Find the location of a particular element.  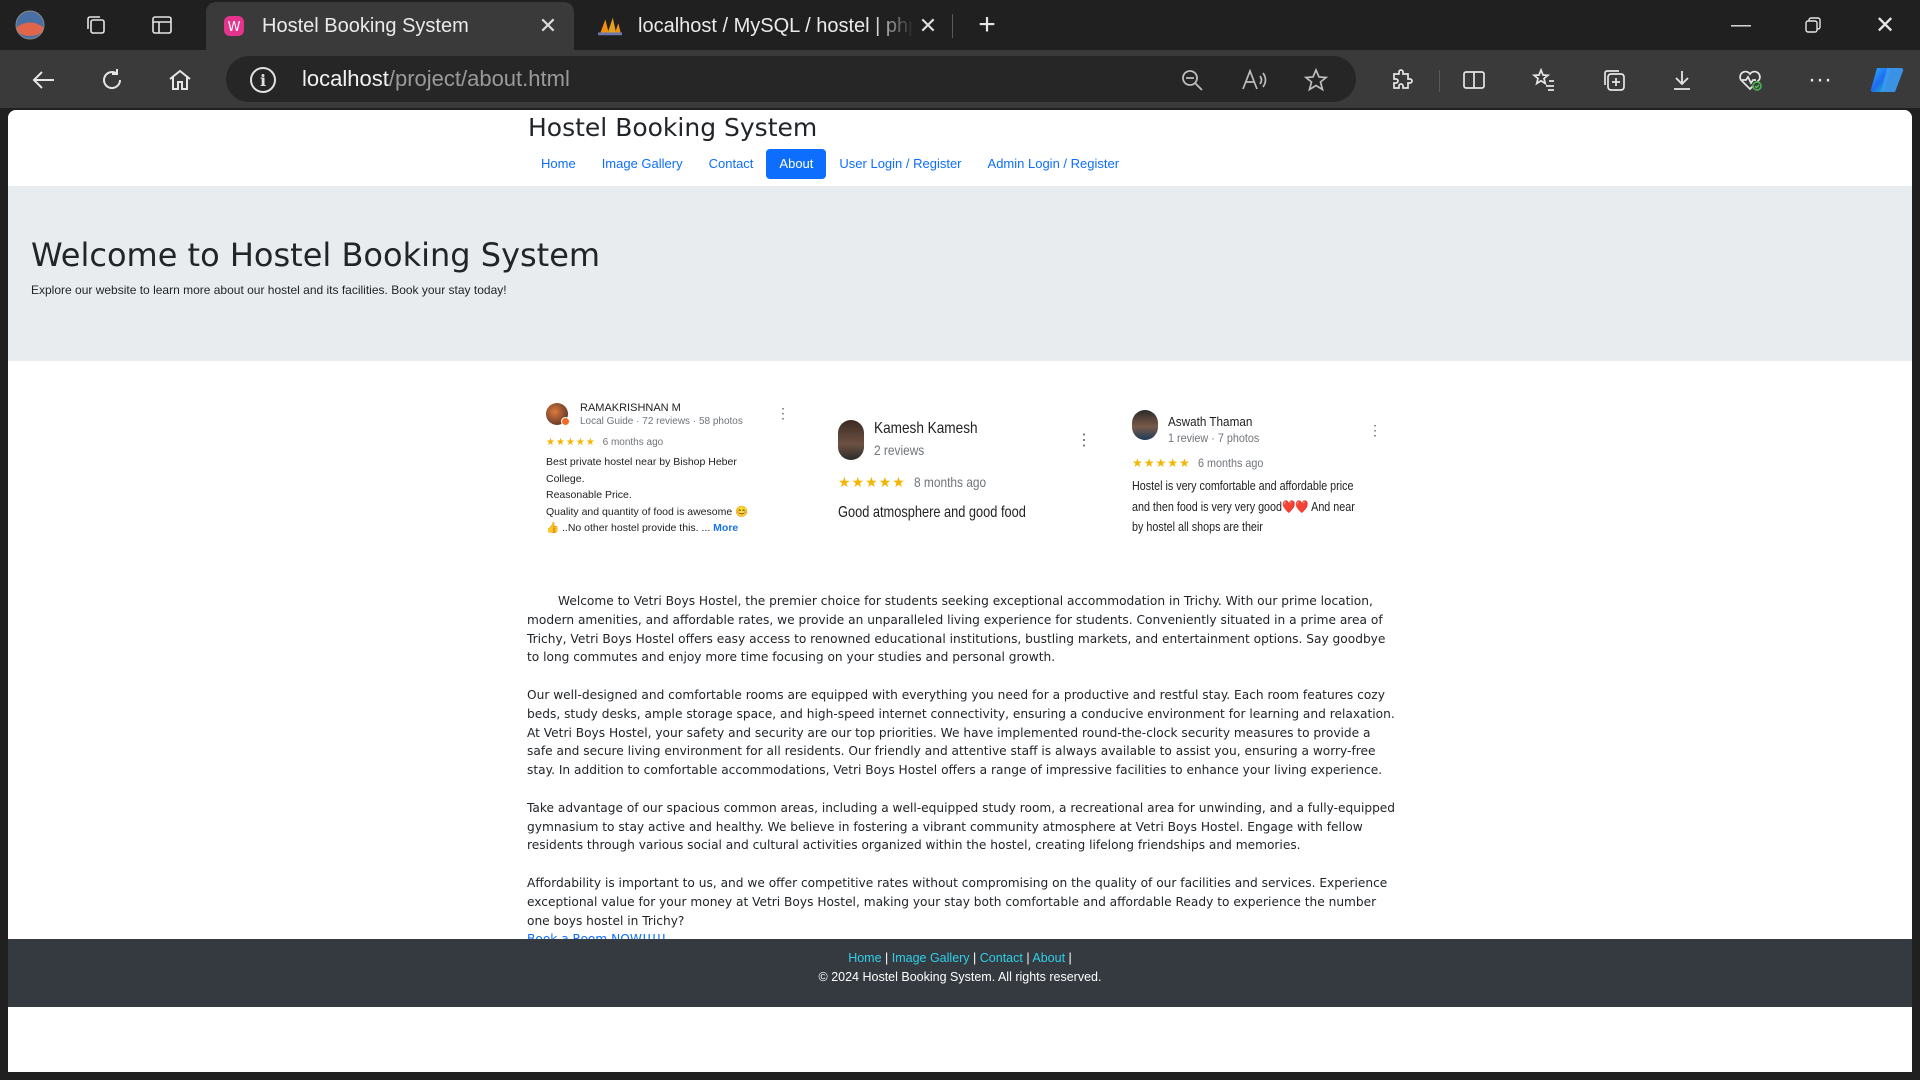

footer-link-home: Home is located at coordinates (864, 958).